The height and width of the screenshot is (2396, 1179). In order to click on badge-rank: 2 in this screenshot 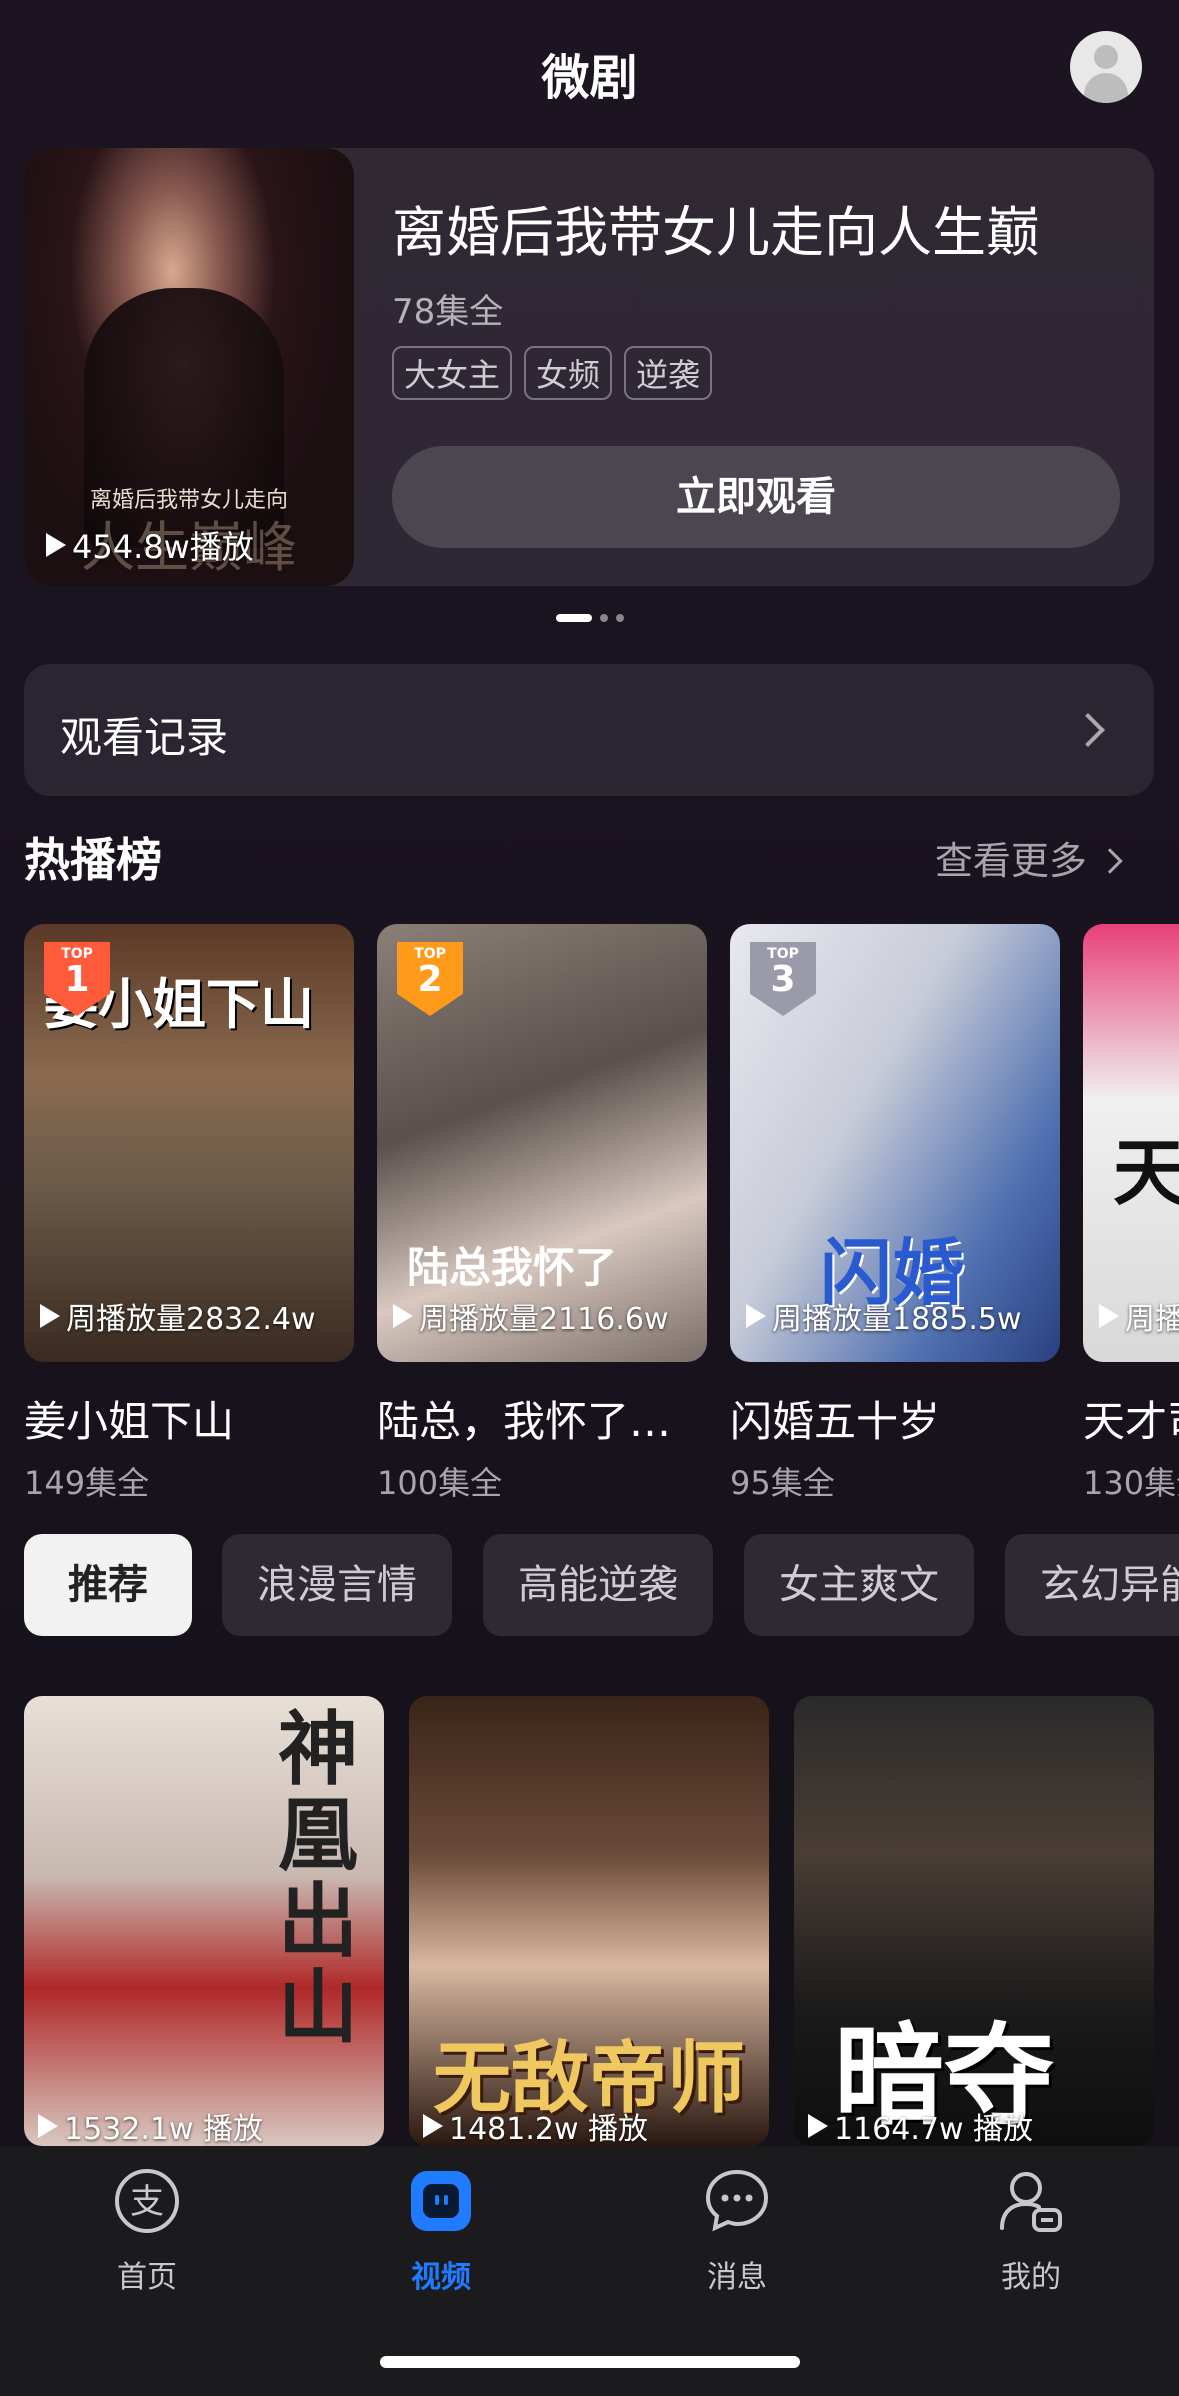, I will do `click(430, 979)`.